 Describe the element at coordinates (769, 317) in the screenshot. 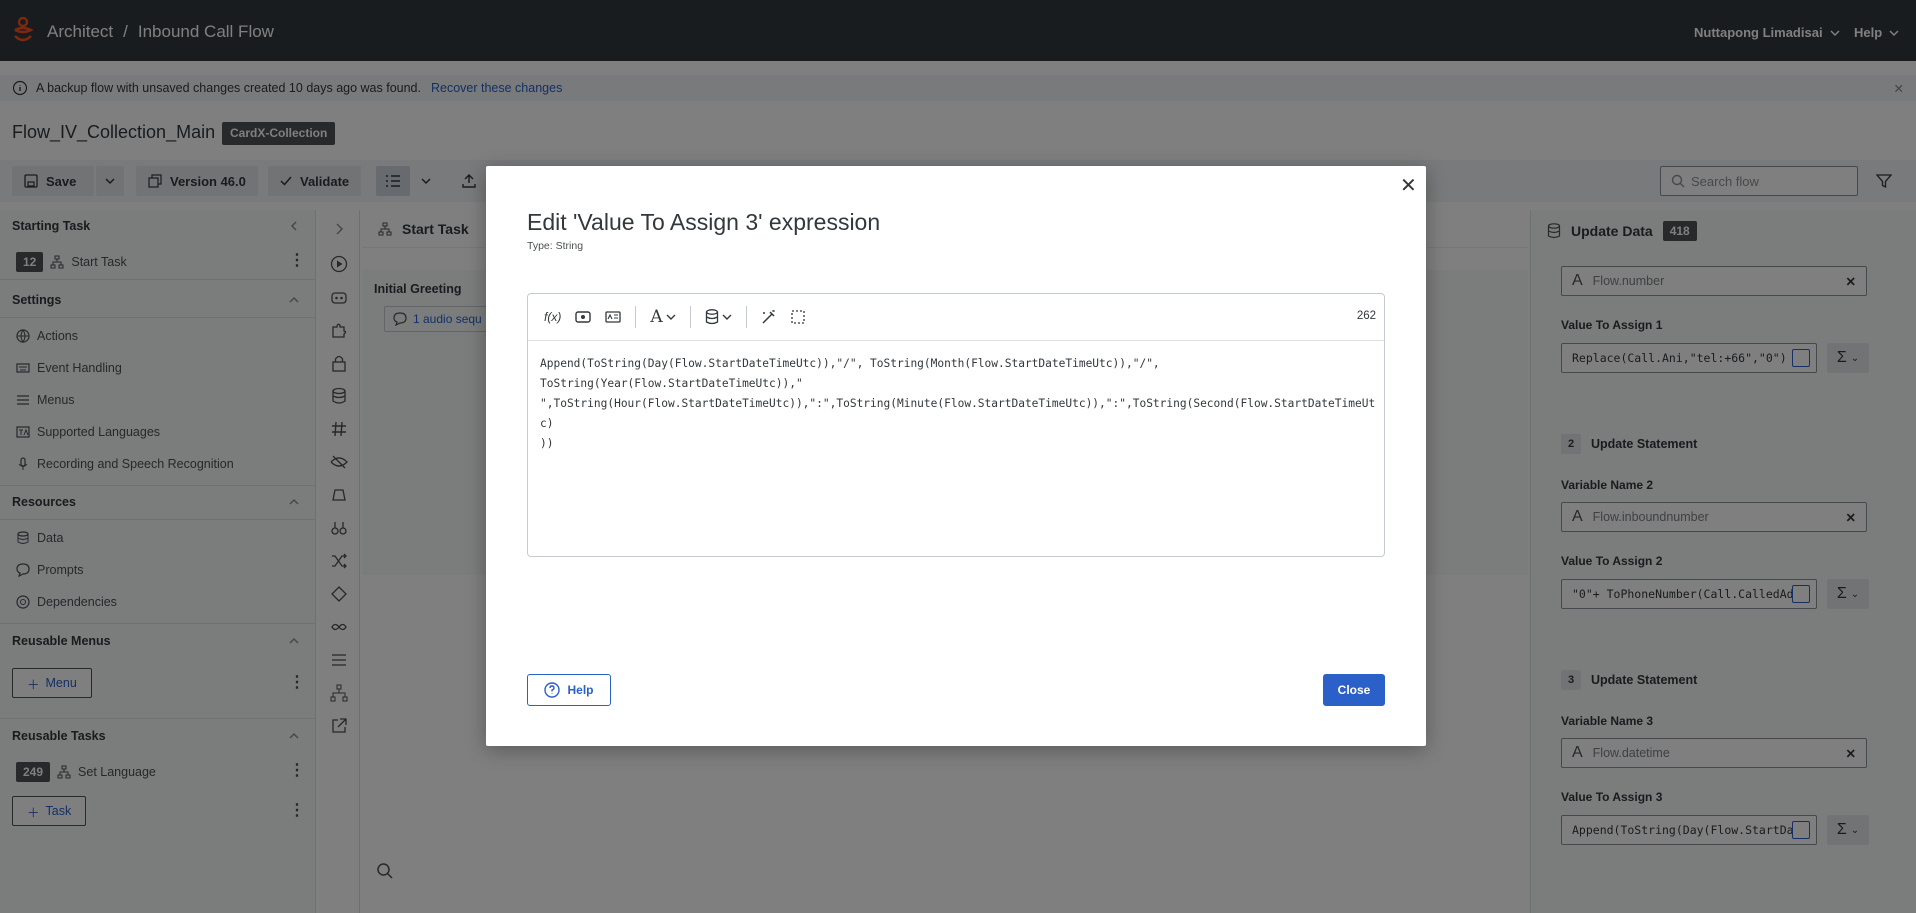

I see `magic-wand-icon` at that location.